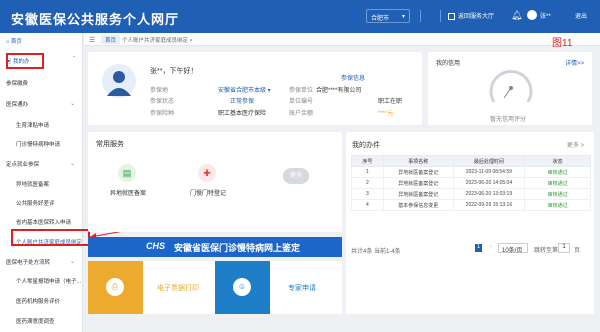  What do you see at coordinates (403, 17) in the screenshot?
I see `chevron-down-icon: ▾` at bounding box center [403, 17].